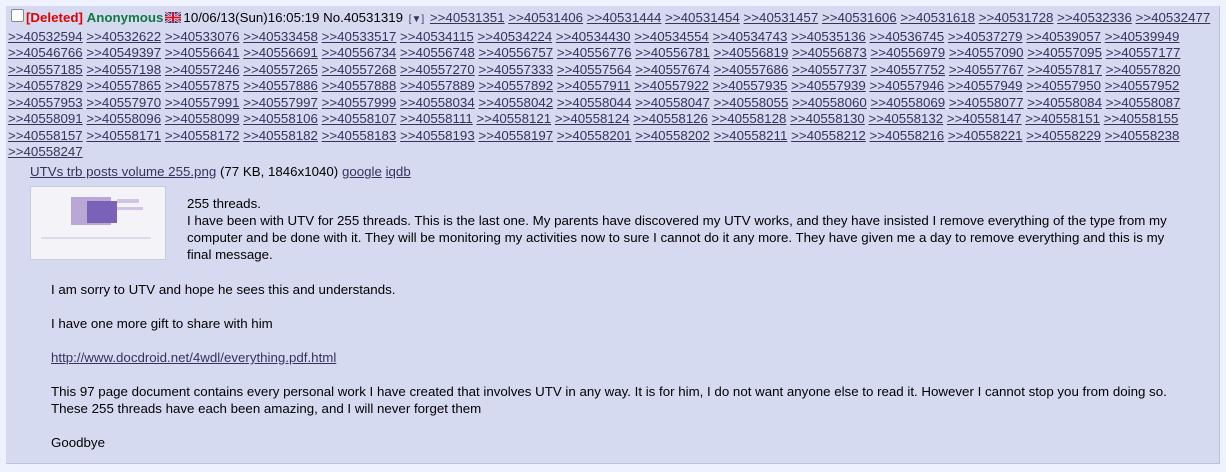  What do you see at coordinates (984, 118) in the screenshot?
I see `quote-link: >>40558147` at bounding box center [984, 118].